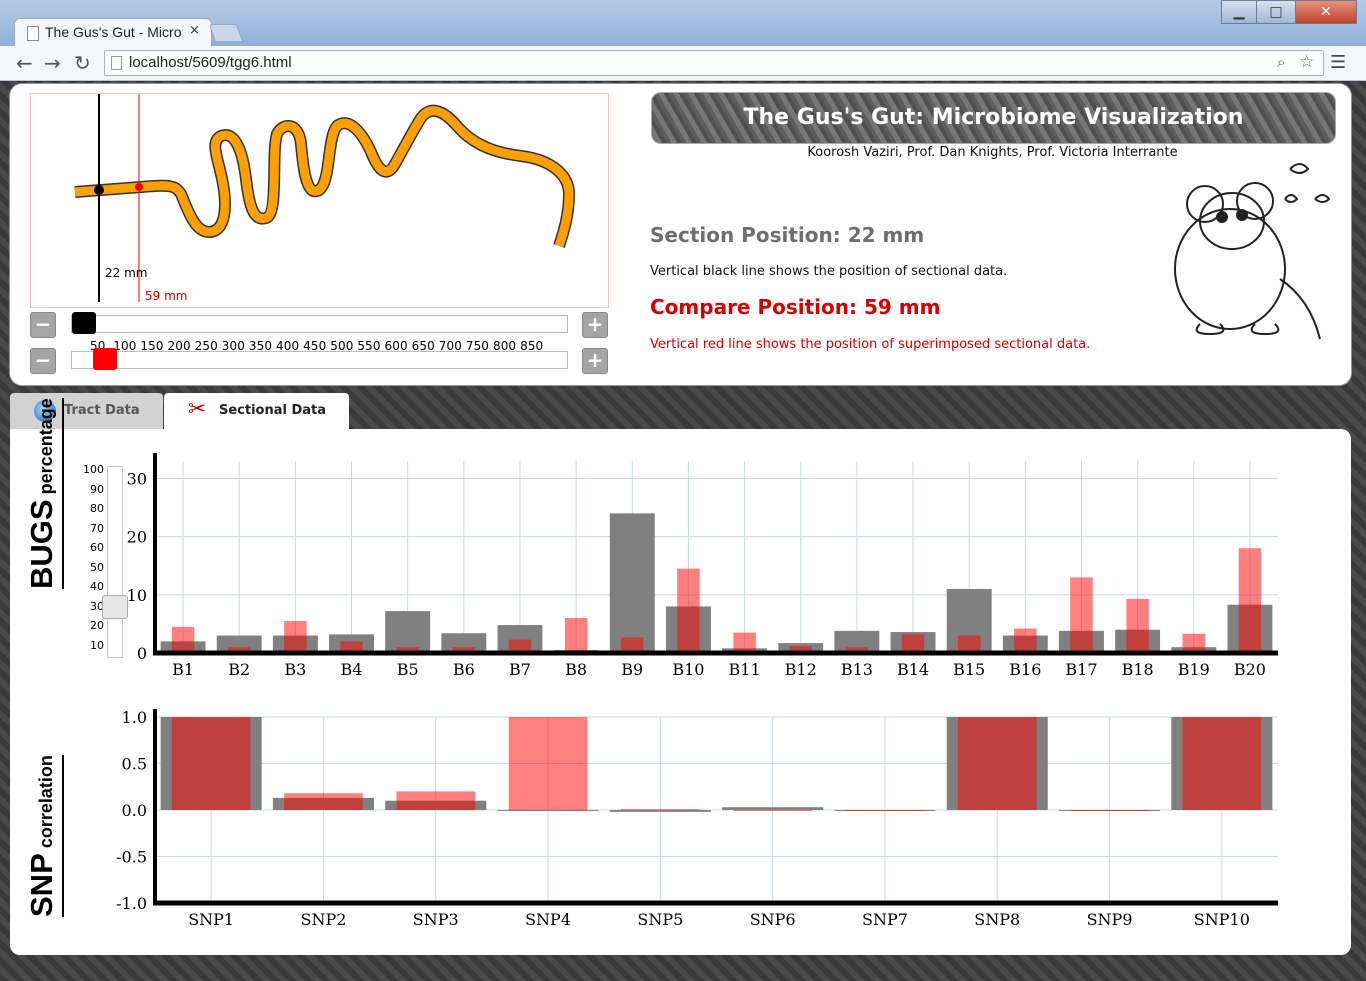 This screenshot has width=1366, height=981. What do you see at coordinates (324, 177) in the screenshot?
I see `gut-path` at bounding box center [324, 177].